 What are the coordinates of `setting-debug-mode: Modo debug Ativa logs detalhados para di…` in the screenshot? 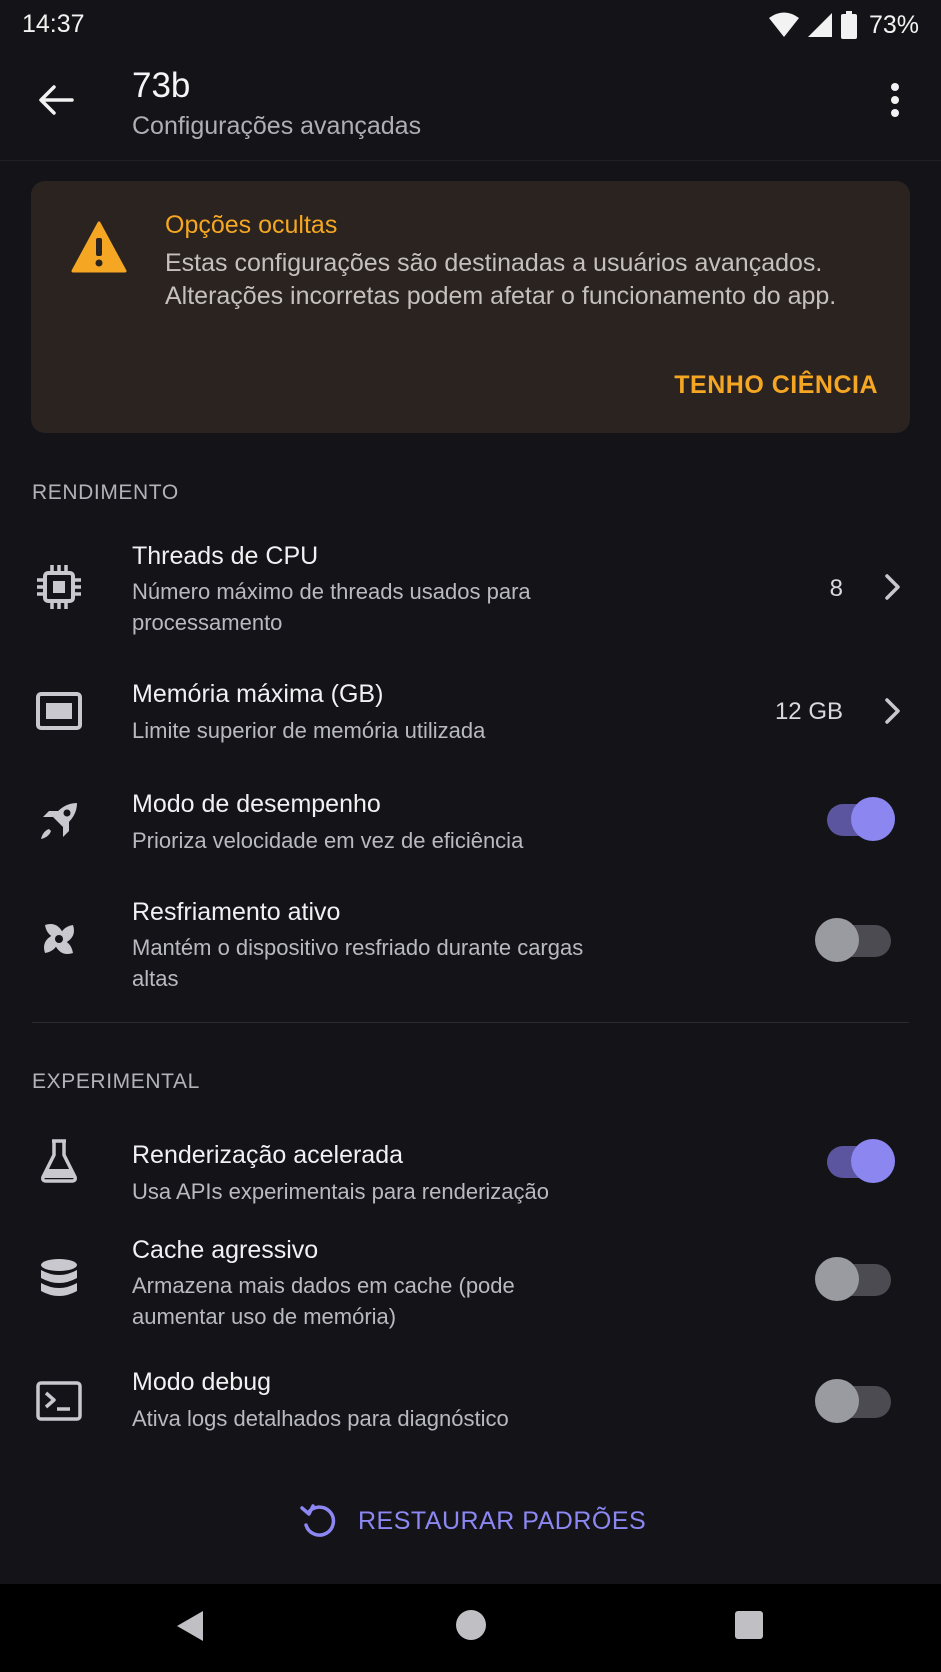 It's located at (470, 1405).